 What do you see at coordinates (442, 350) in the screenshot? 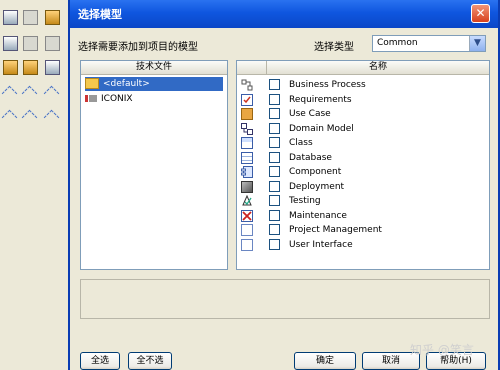
I see `watermark: 知乎 @笑言` at bounding box center [442, 350].